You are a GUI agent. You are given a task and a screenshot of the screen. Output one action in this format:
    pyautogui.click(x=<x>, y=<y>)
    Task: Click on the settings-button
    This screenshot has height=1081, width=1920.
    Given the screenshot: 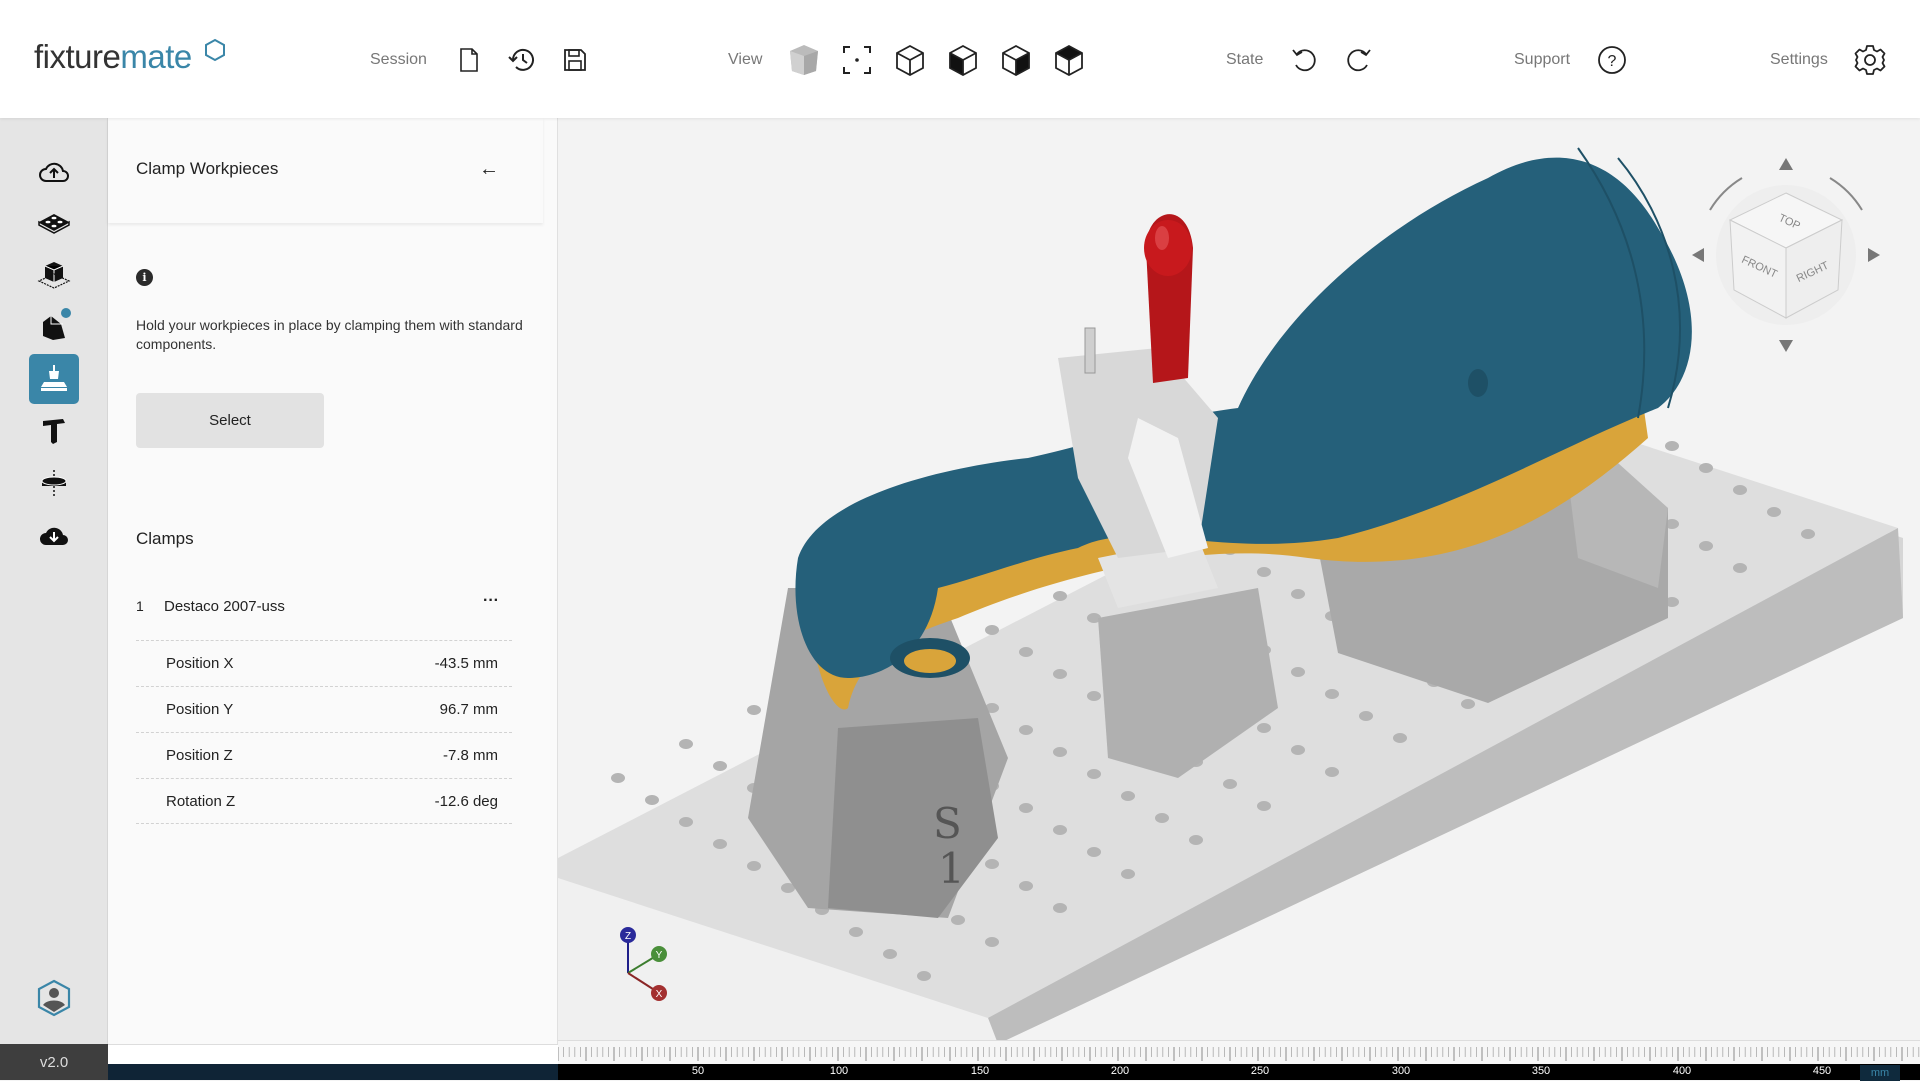 What is the action you would take?
    pyautogui.click(x=1870, y=60)
    